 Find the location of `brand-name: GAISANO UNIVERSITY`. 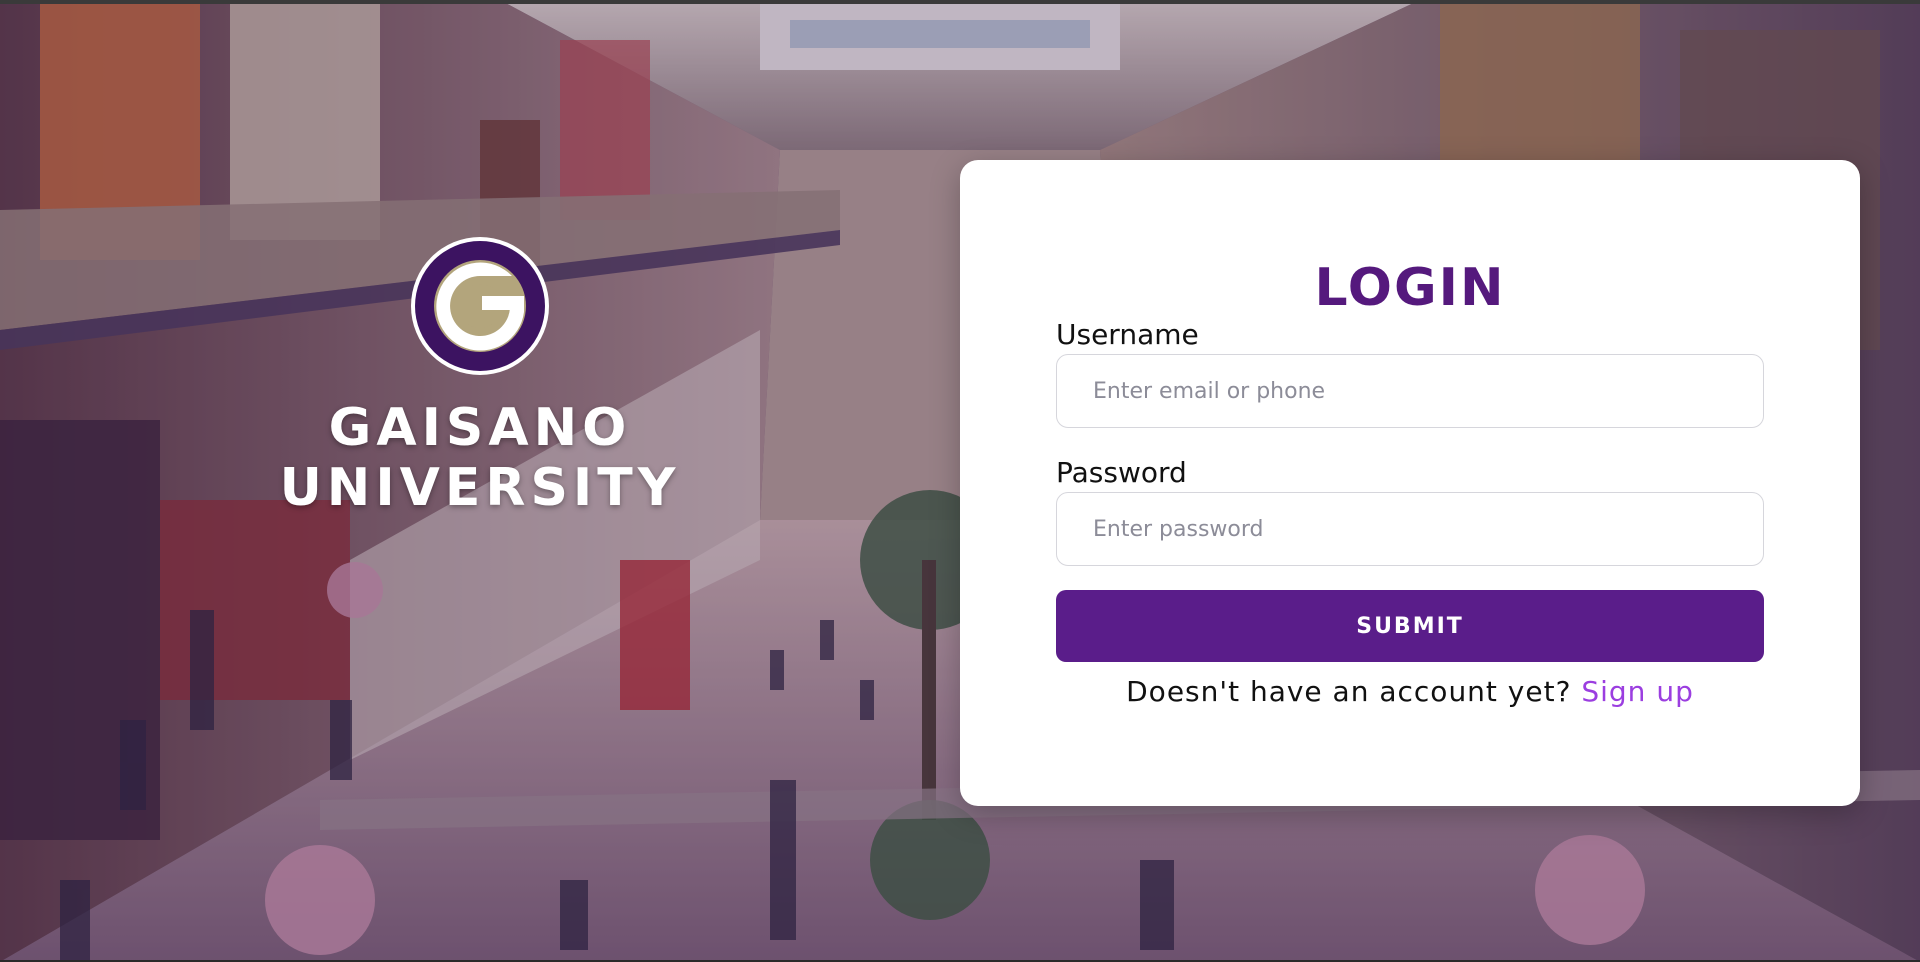

brand-name: GAISANO UNIVERSITY is located at coordinates (480, 458).